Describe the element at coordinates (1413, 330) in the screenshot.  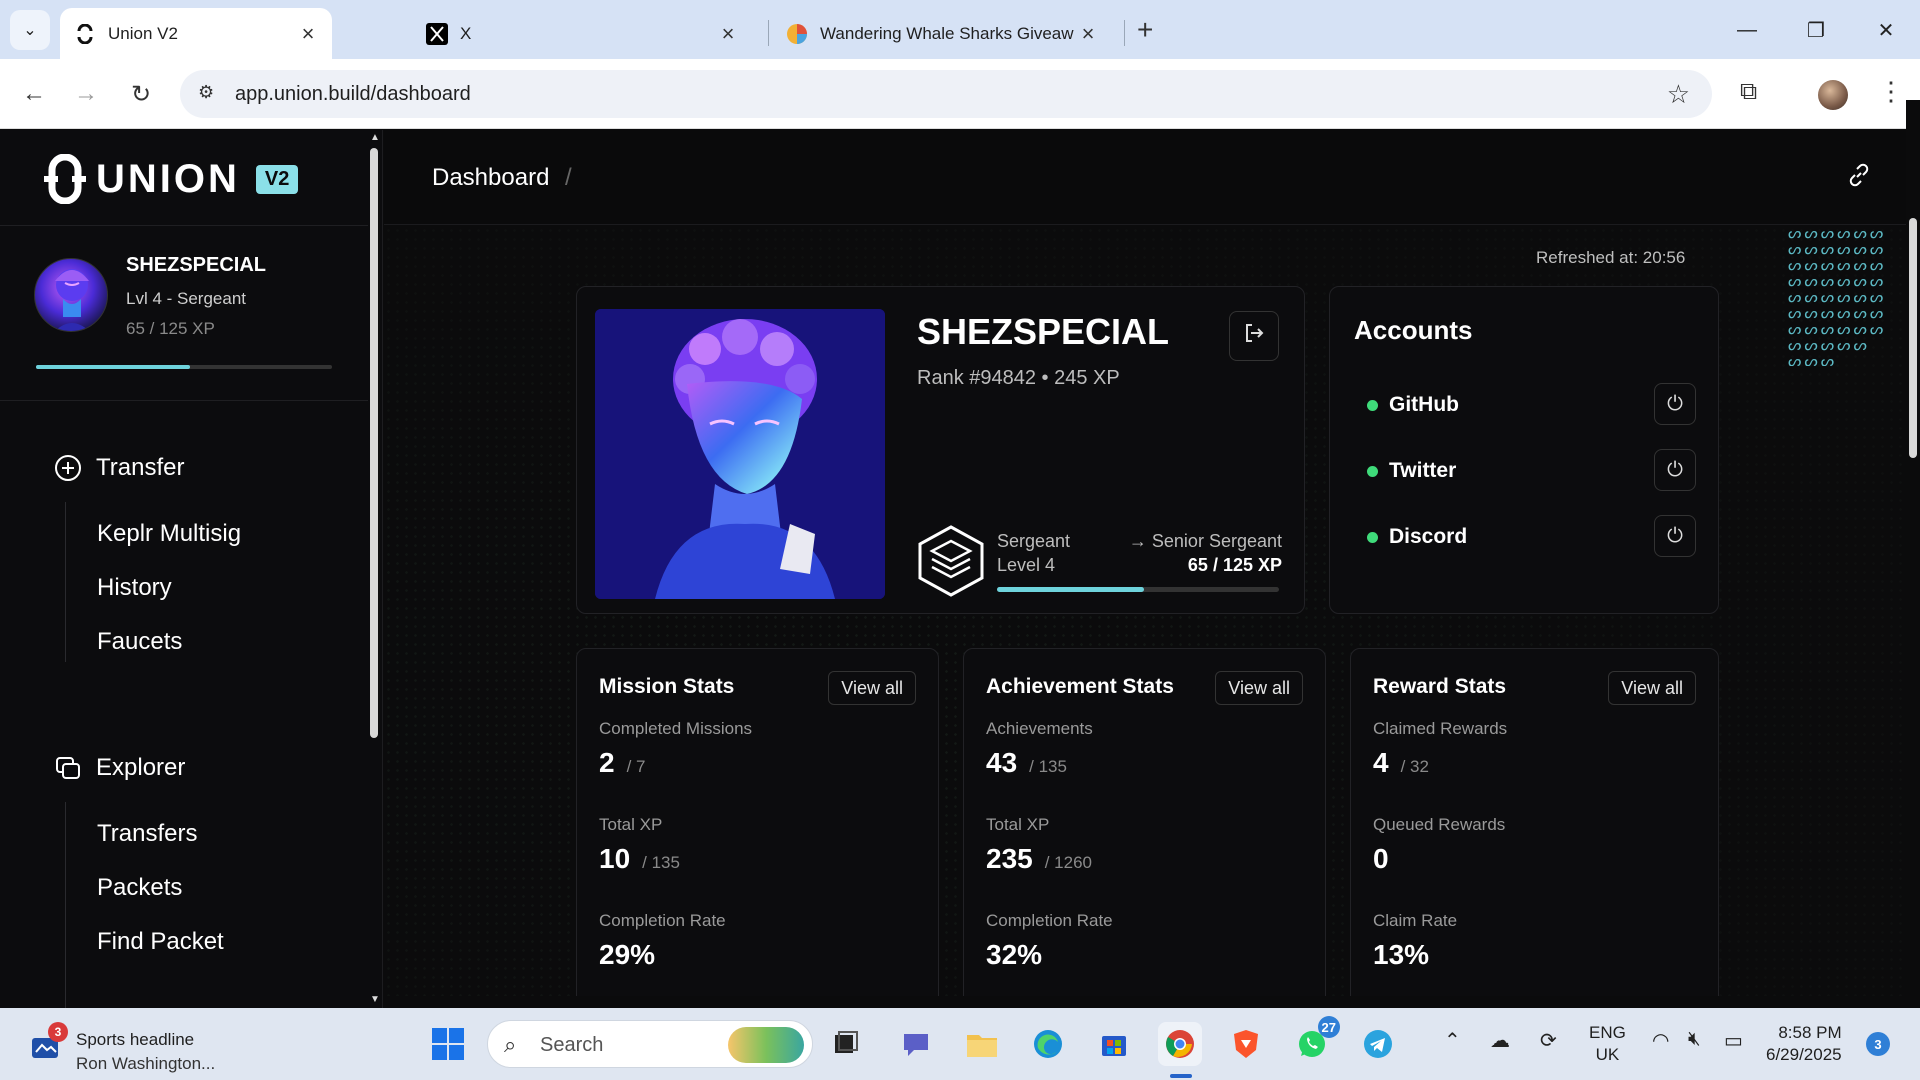
I see `accounts-title: Accounts` at that location.